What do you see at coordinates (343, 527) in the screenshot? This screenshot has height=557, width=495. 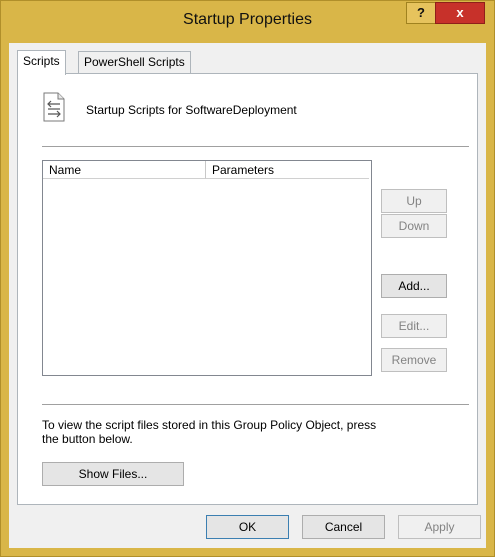 I see `cancel-button: Cancel` at bounding box center [343, 527].